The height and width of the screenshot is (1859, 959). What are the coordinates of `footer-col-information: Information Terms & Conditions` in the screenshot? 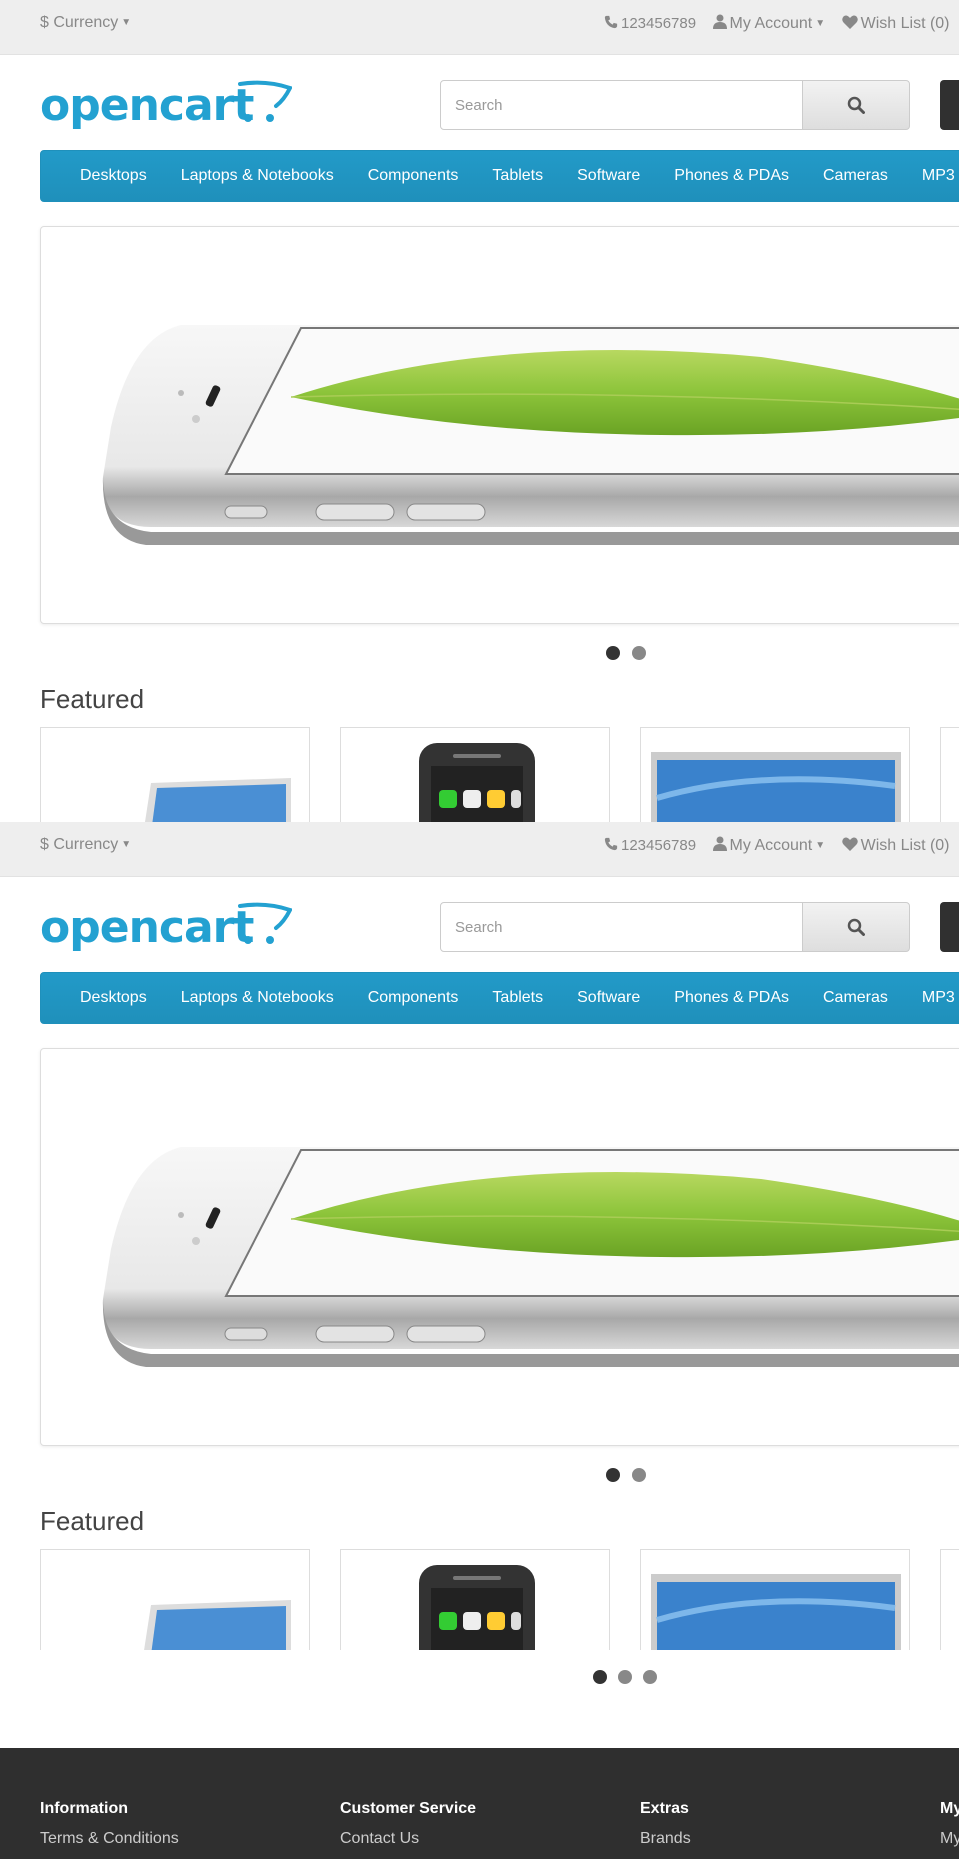 It's located at (109, 1824).